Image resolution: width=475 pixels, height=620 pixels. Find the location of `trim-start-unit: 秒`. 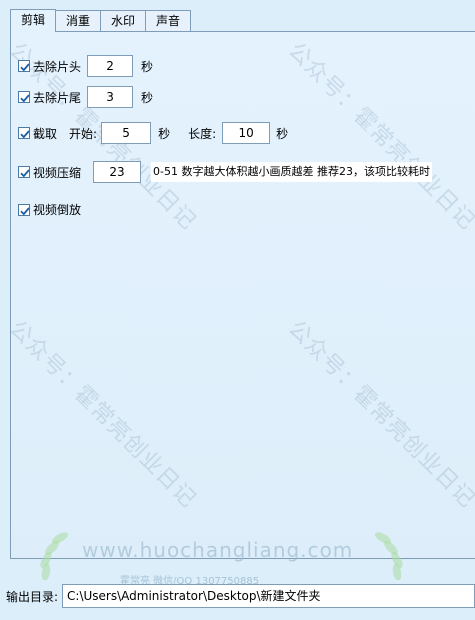

trim-start-unit: 秒 is located at coordinates (164, 133).